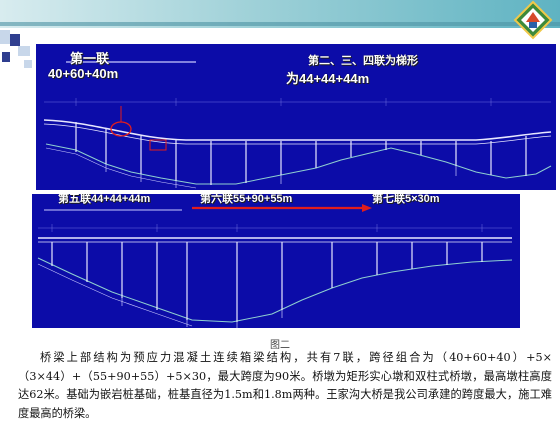 The image size is (560, 423). Describe the element at coordinates (280, 24) in the screenshot. I see `header-band` at that location.